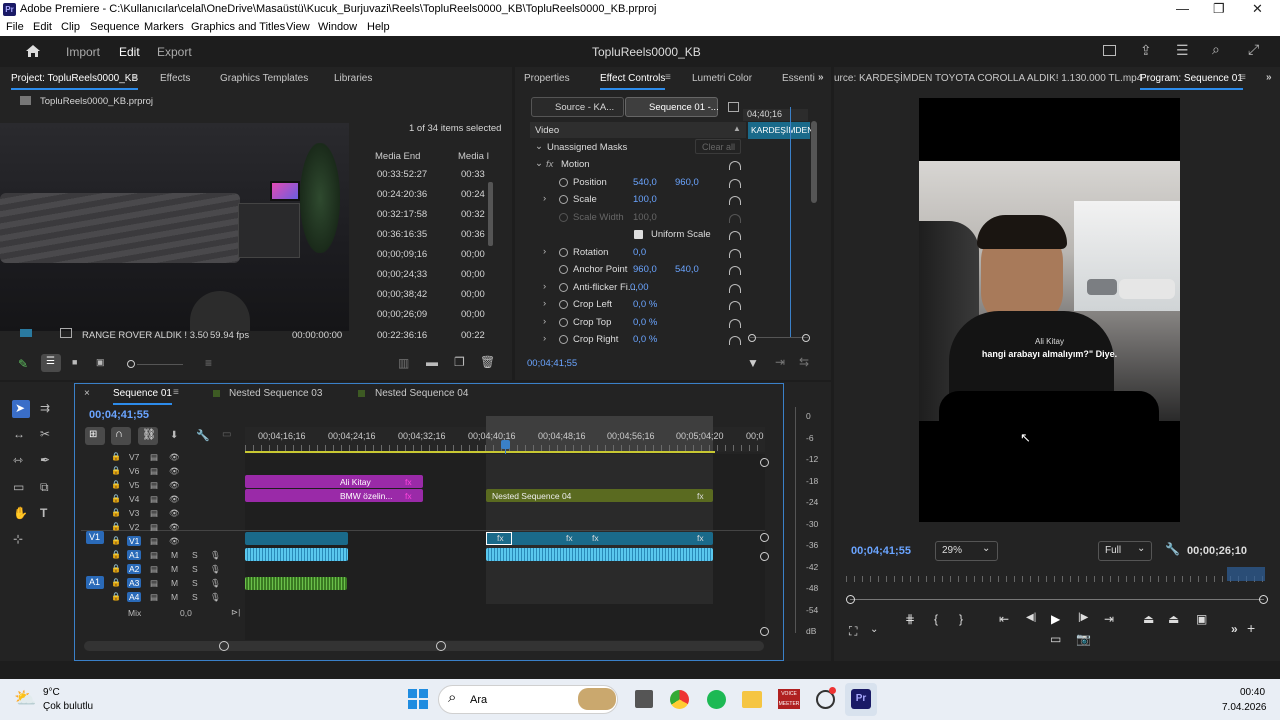 The width and height of the screenshot is (1280, 720). I want to click on track-name-v7: V7, so click(134, 457).